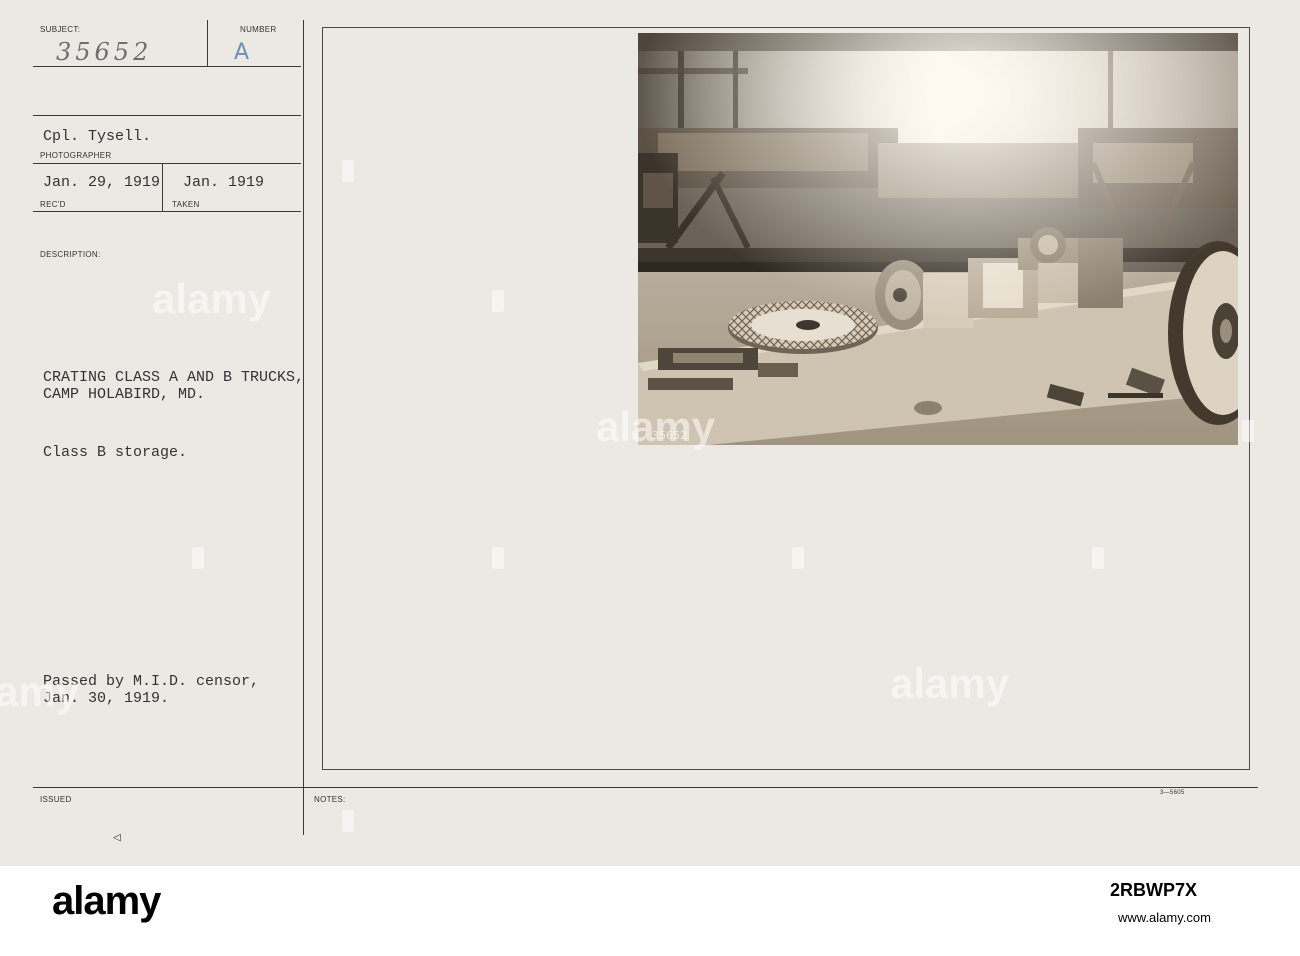 This screenshot has width=1300, height=956. Describe the element at coordinates (1154, 890) in the screenshot. I see `footer-image-id: 2RBWP7X` at that location.